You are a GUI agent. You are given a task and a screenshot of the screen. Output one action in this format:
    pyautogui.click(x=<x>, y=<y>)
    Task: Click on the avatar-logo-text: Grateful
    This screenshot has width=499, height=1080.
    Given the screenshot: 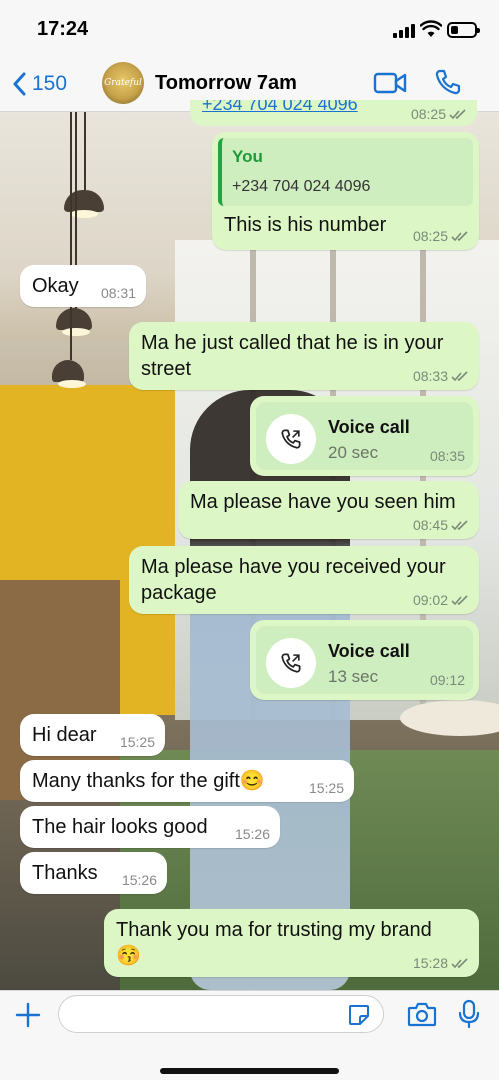 What is the action you would take?
    pyautogui.click(x=123, y=83)
    